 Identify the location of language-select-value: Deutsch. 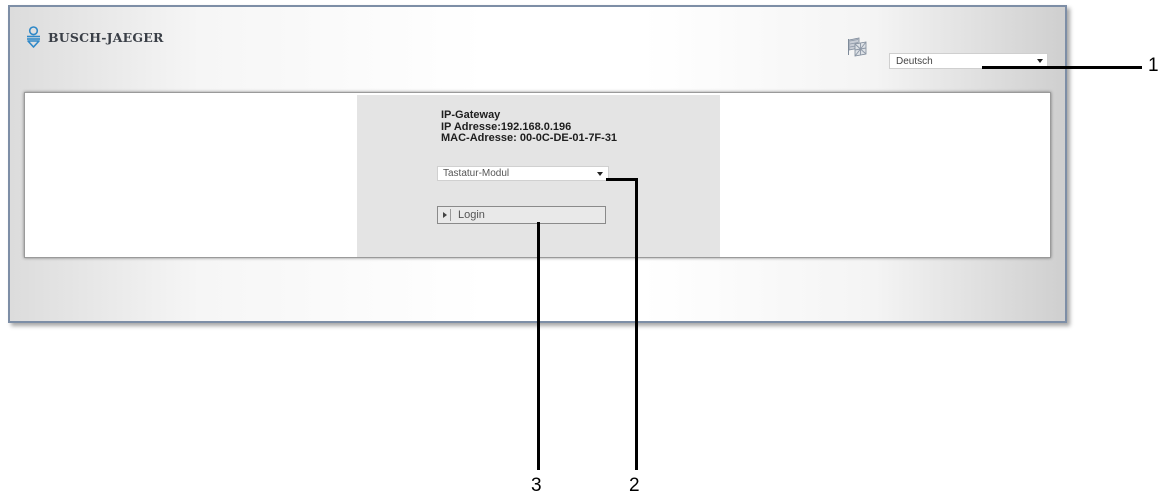
(914, 61).